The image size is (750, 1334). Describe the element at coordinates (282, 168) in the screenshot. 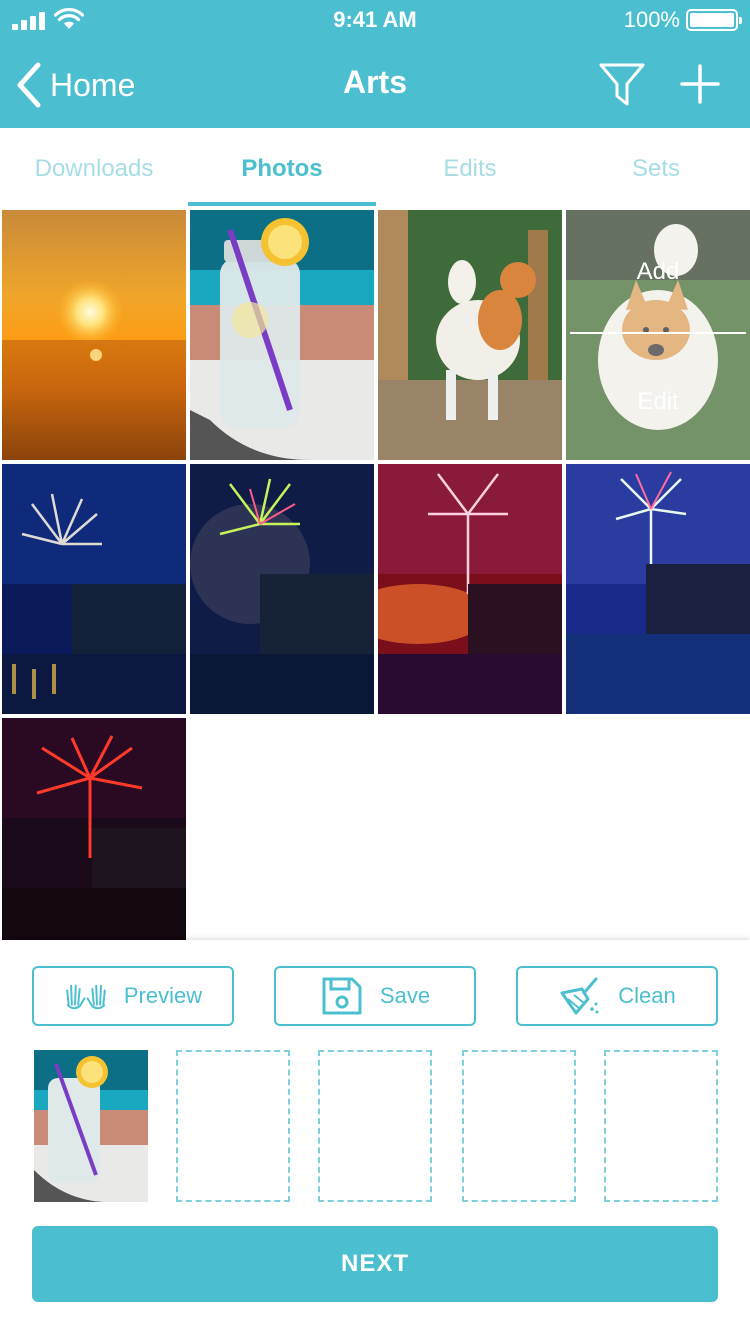

I see `tab-photos: Photos` at that location.